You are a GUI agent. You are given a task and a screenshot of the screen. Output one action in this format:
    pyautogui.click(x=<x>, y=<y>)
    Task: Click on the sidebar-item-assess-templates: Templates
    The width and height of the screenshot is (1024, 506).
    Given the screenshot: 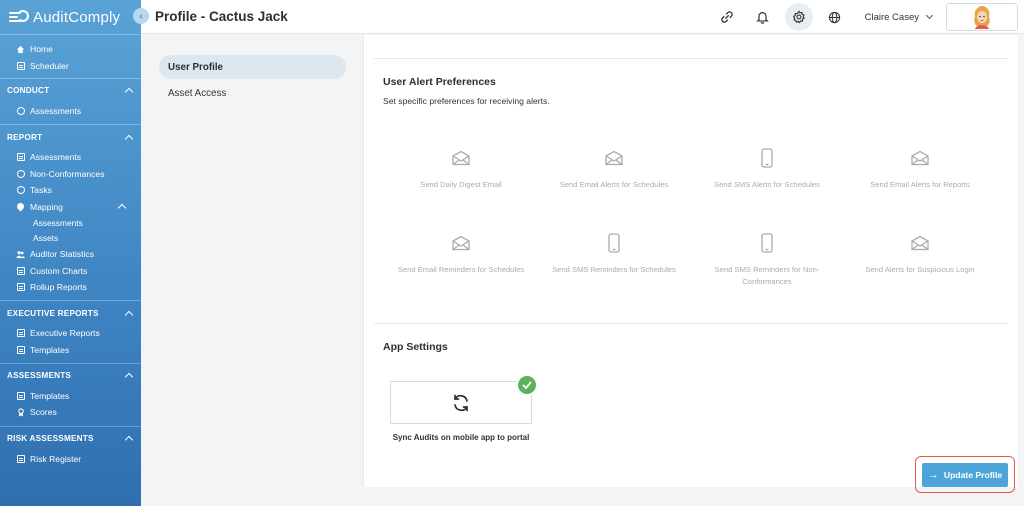 What is the action you would take?
    pyautogui.click(x=70, y=396)
    